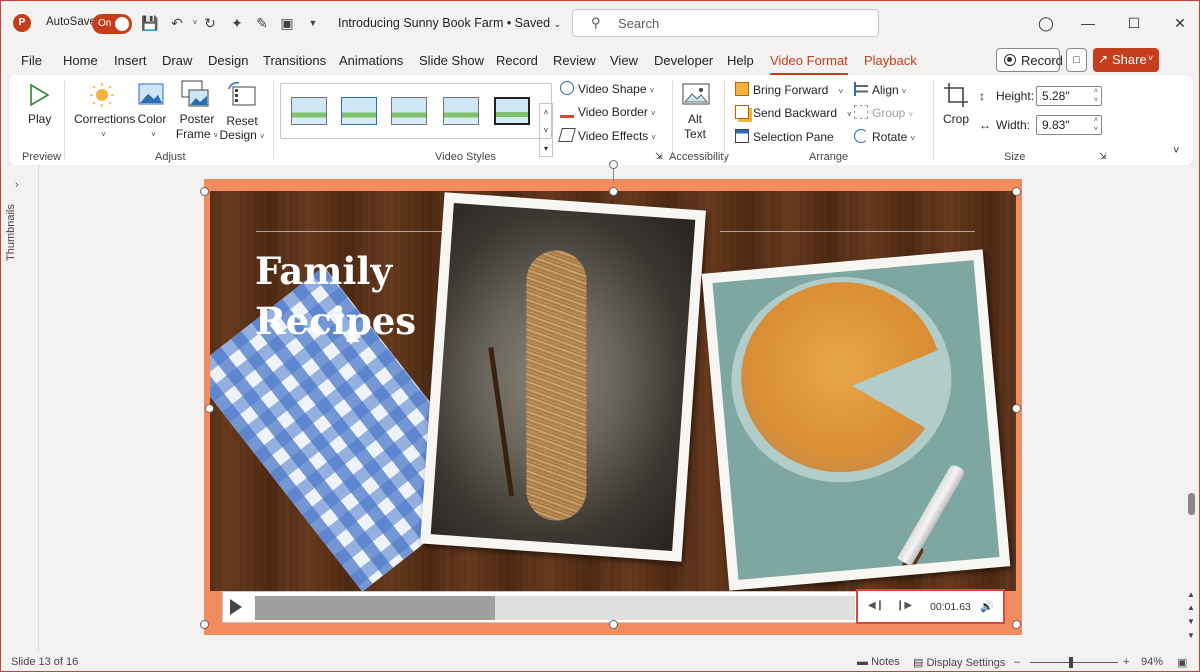  I want to click on tab-transitions: Transitions, so click(294, 60).